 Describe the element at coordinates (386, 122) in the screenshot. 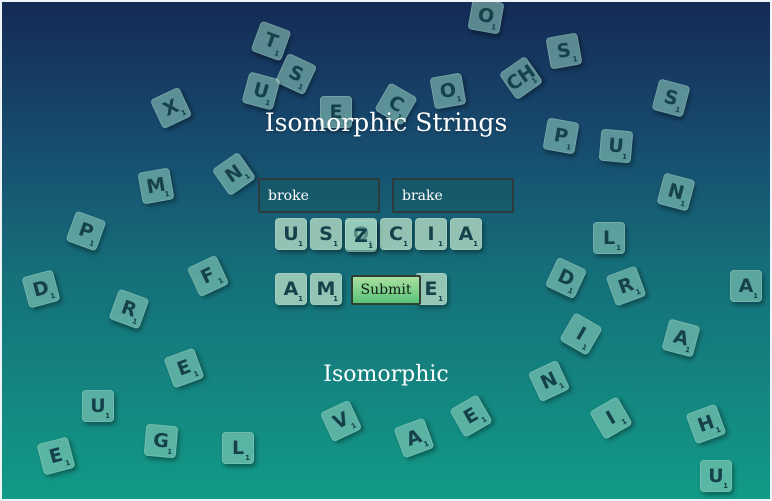

I see `page-title: Isomorphic Strings` at that location.